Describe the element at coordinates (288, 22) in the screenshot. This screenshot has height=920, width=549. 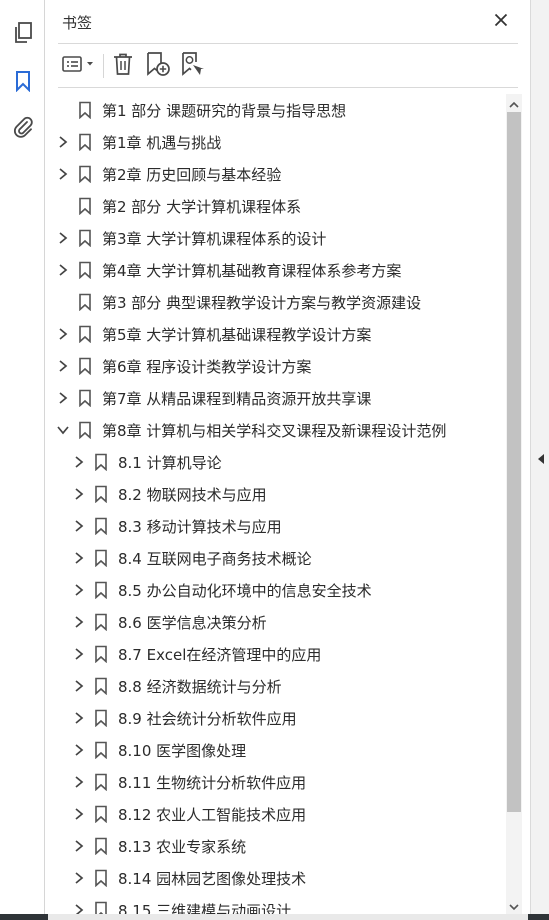
I see `panel-header: 书签` at that location.